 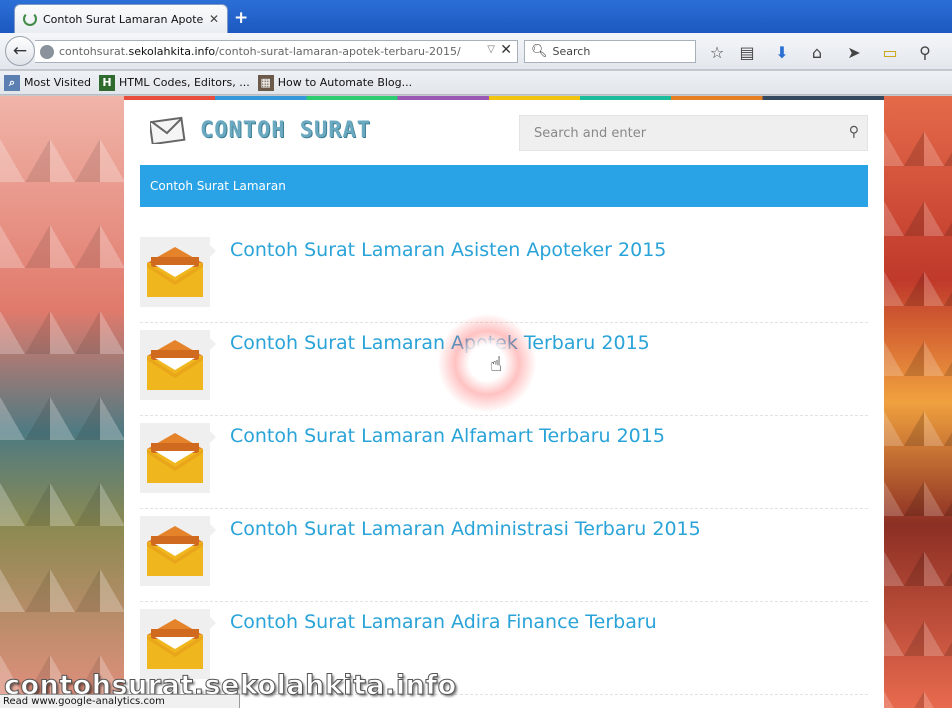 I want to click on arrow-left-icon: ←, so click(x=20, y=51).